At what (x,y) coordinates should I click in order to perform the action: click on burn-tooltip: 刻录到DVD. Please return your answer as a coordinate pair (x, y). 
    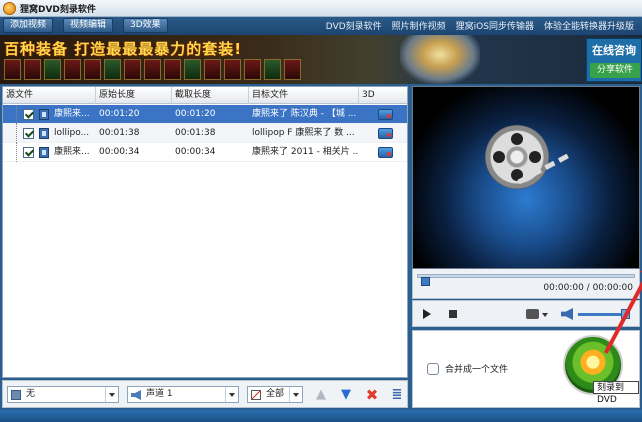
    Looking at the image, I should click on (616, 393).